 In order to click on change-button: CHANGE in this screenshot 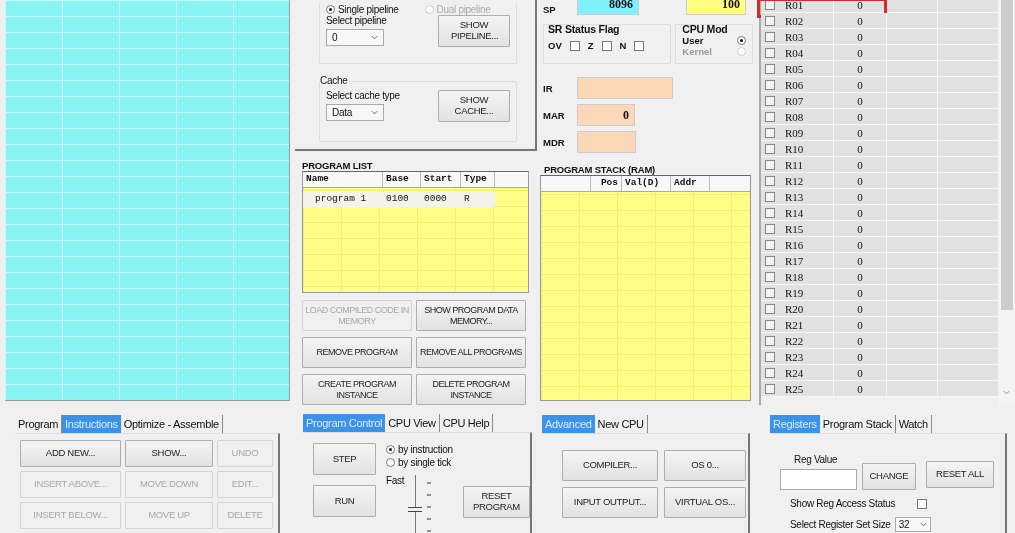, I will do `click(889, 476)`.